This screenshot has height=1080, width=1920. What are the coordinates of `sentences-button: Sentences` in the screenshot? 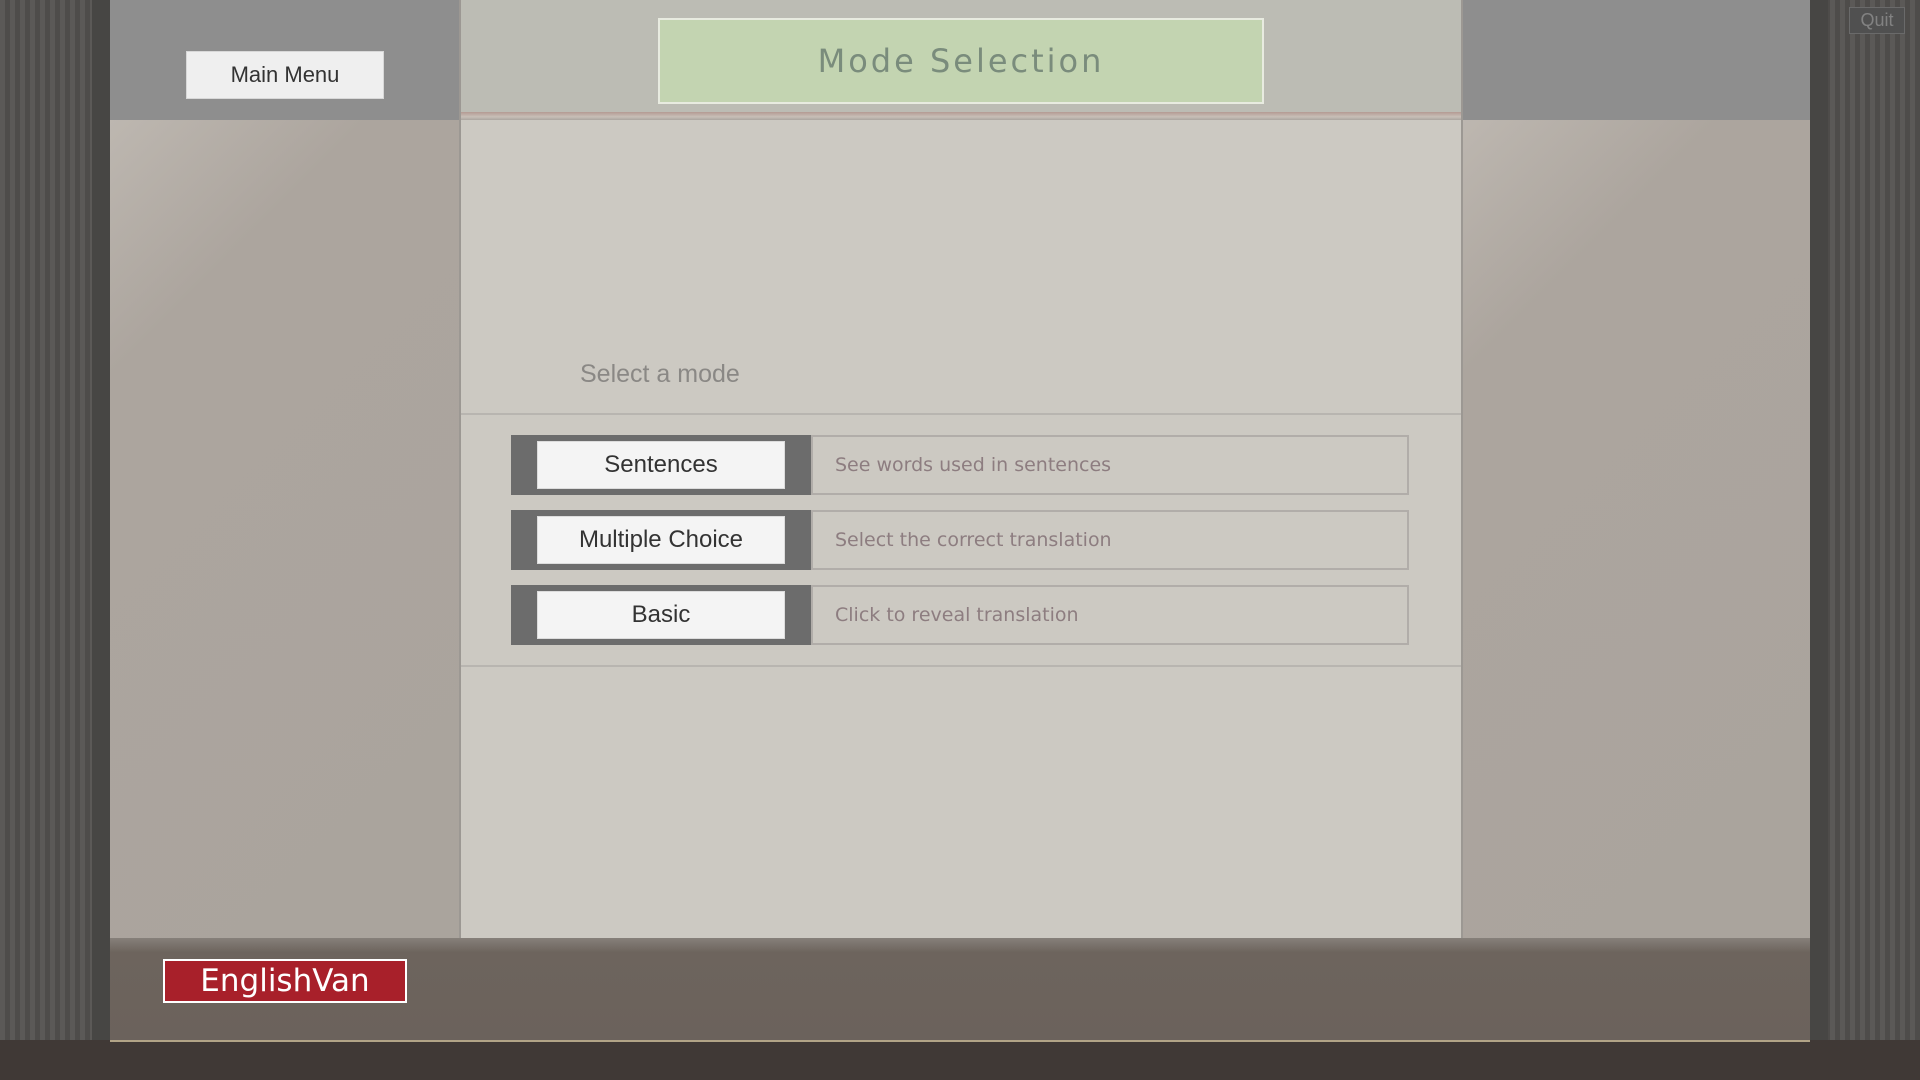 It's located at (661, 465).